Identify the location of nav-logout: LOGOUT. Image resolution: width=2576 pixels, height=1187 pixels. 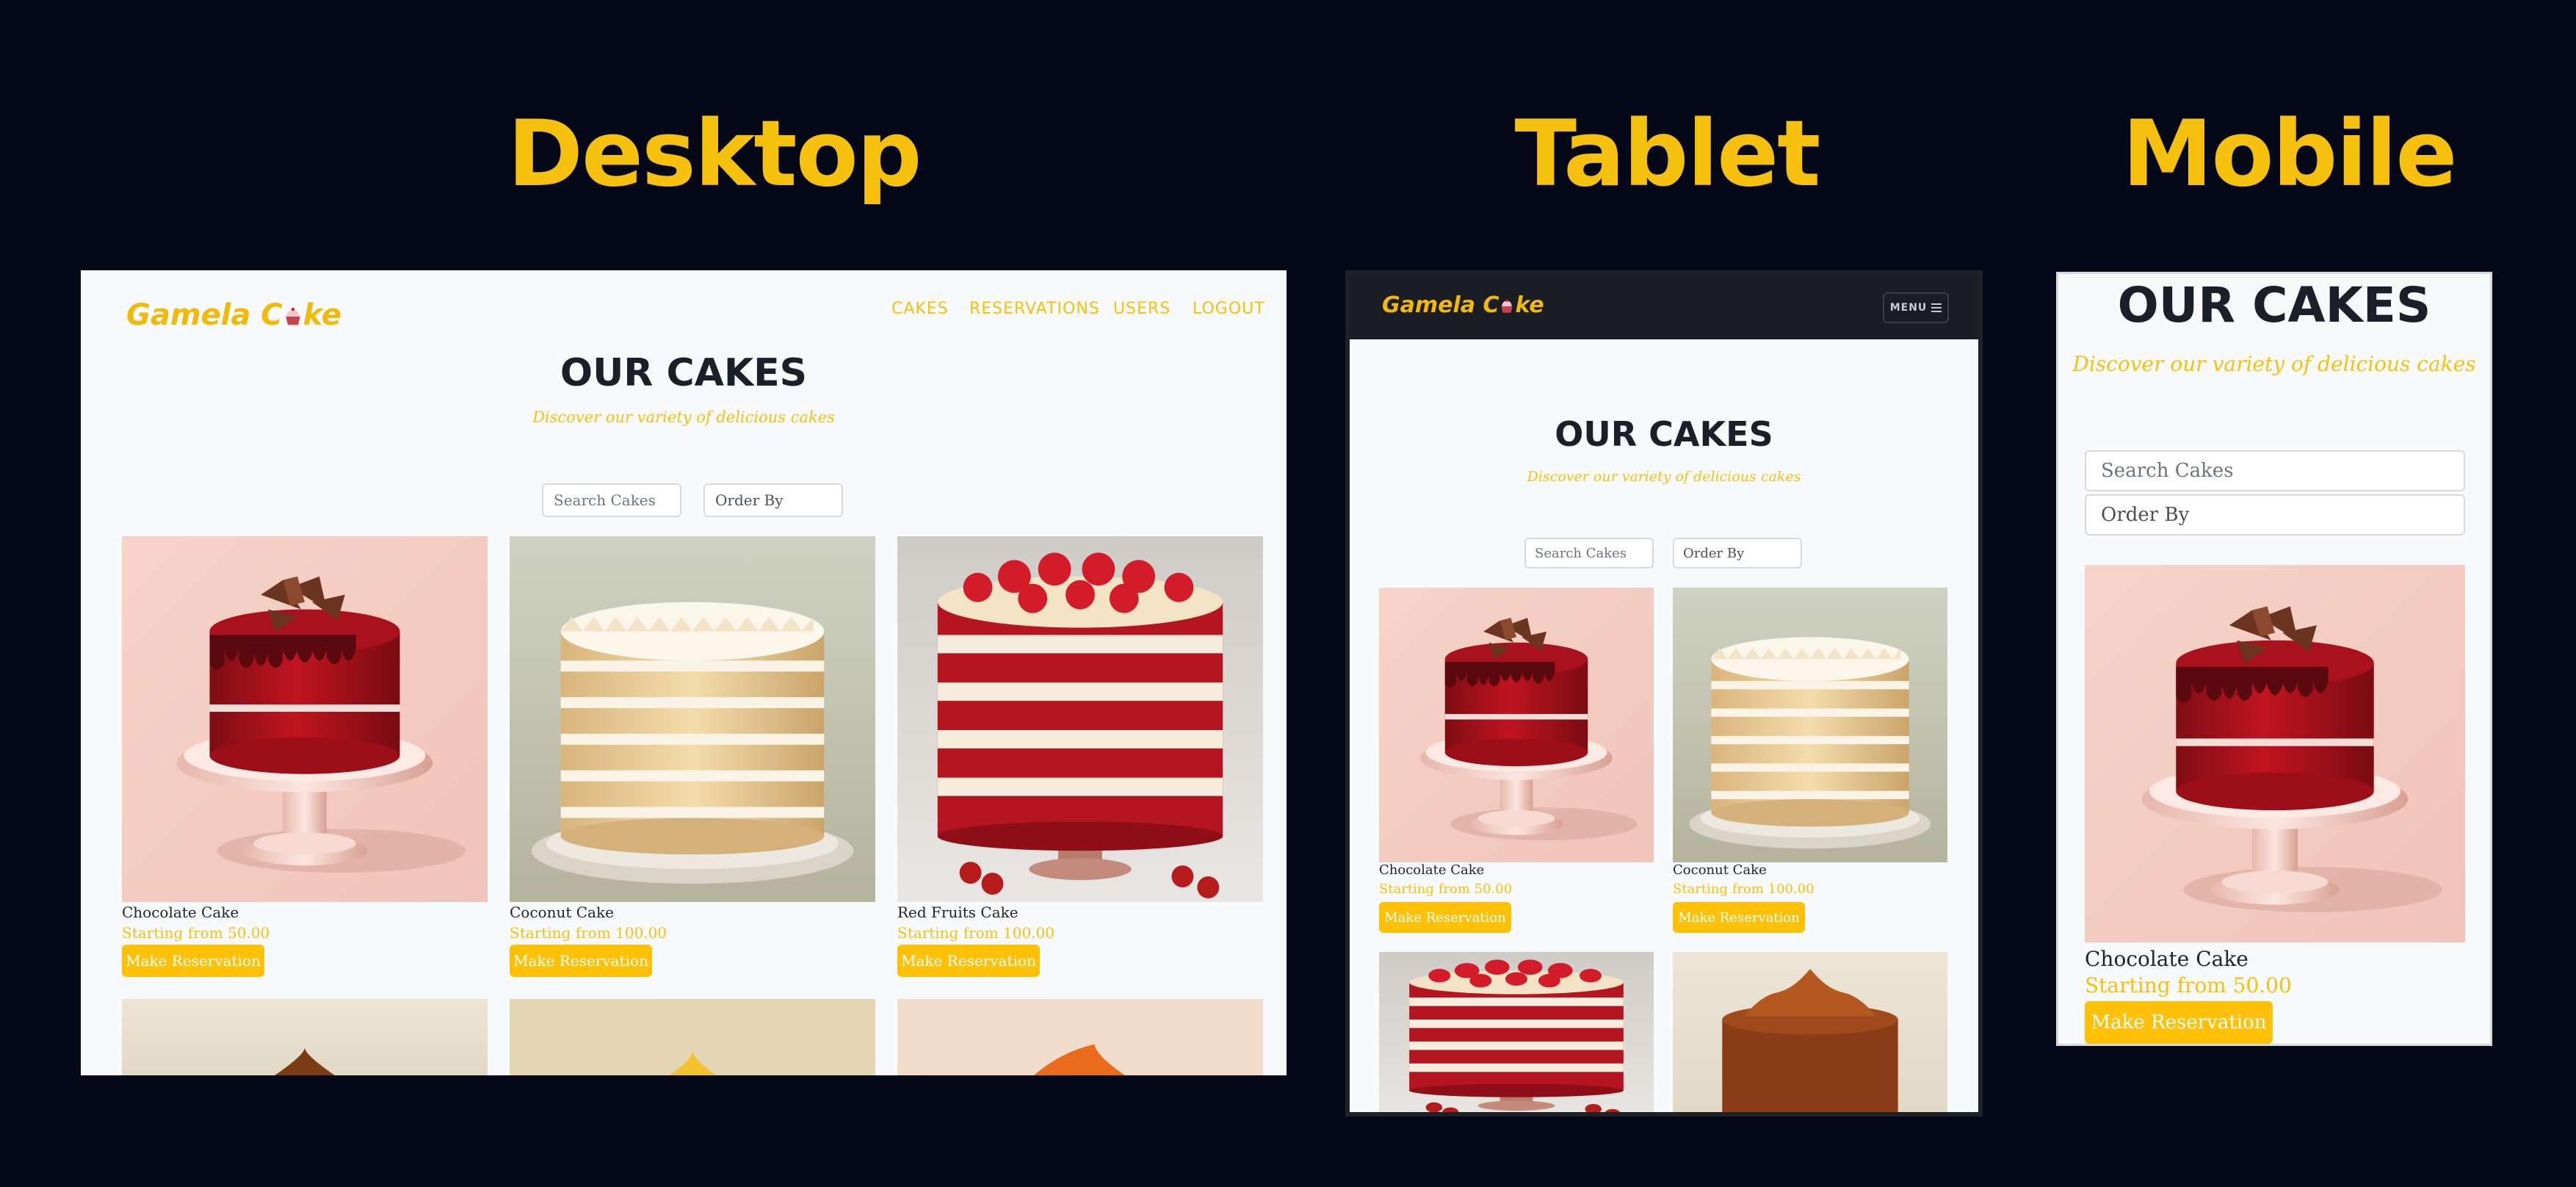
(1229, 309).